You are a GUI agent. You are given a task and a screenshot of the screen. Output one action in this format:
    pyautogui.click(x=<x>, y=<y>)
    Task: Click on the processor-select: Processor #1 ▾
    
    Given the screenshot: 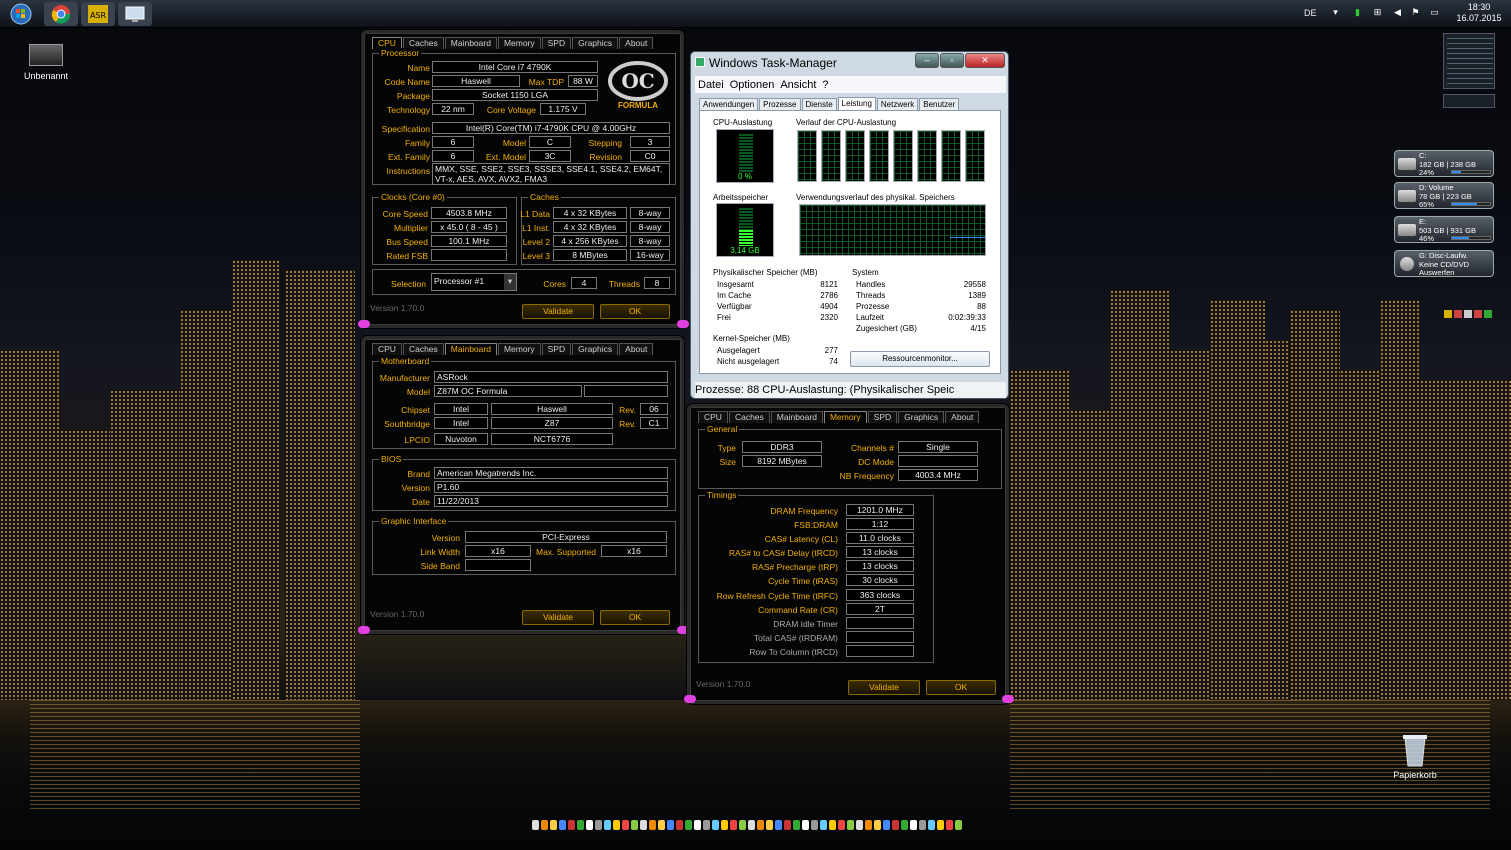 What is the action you would take?
    pyautogui.click(x=474, y=282)
    